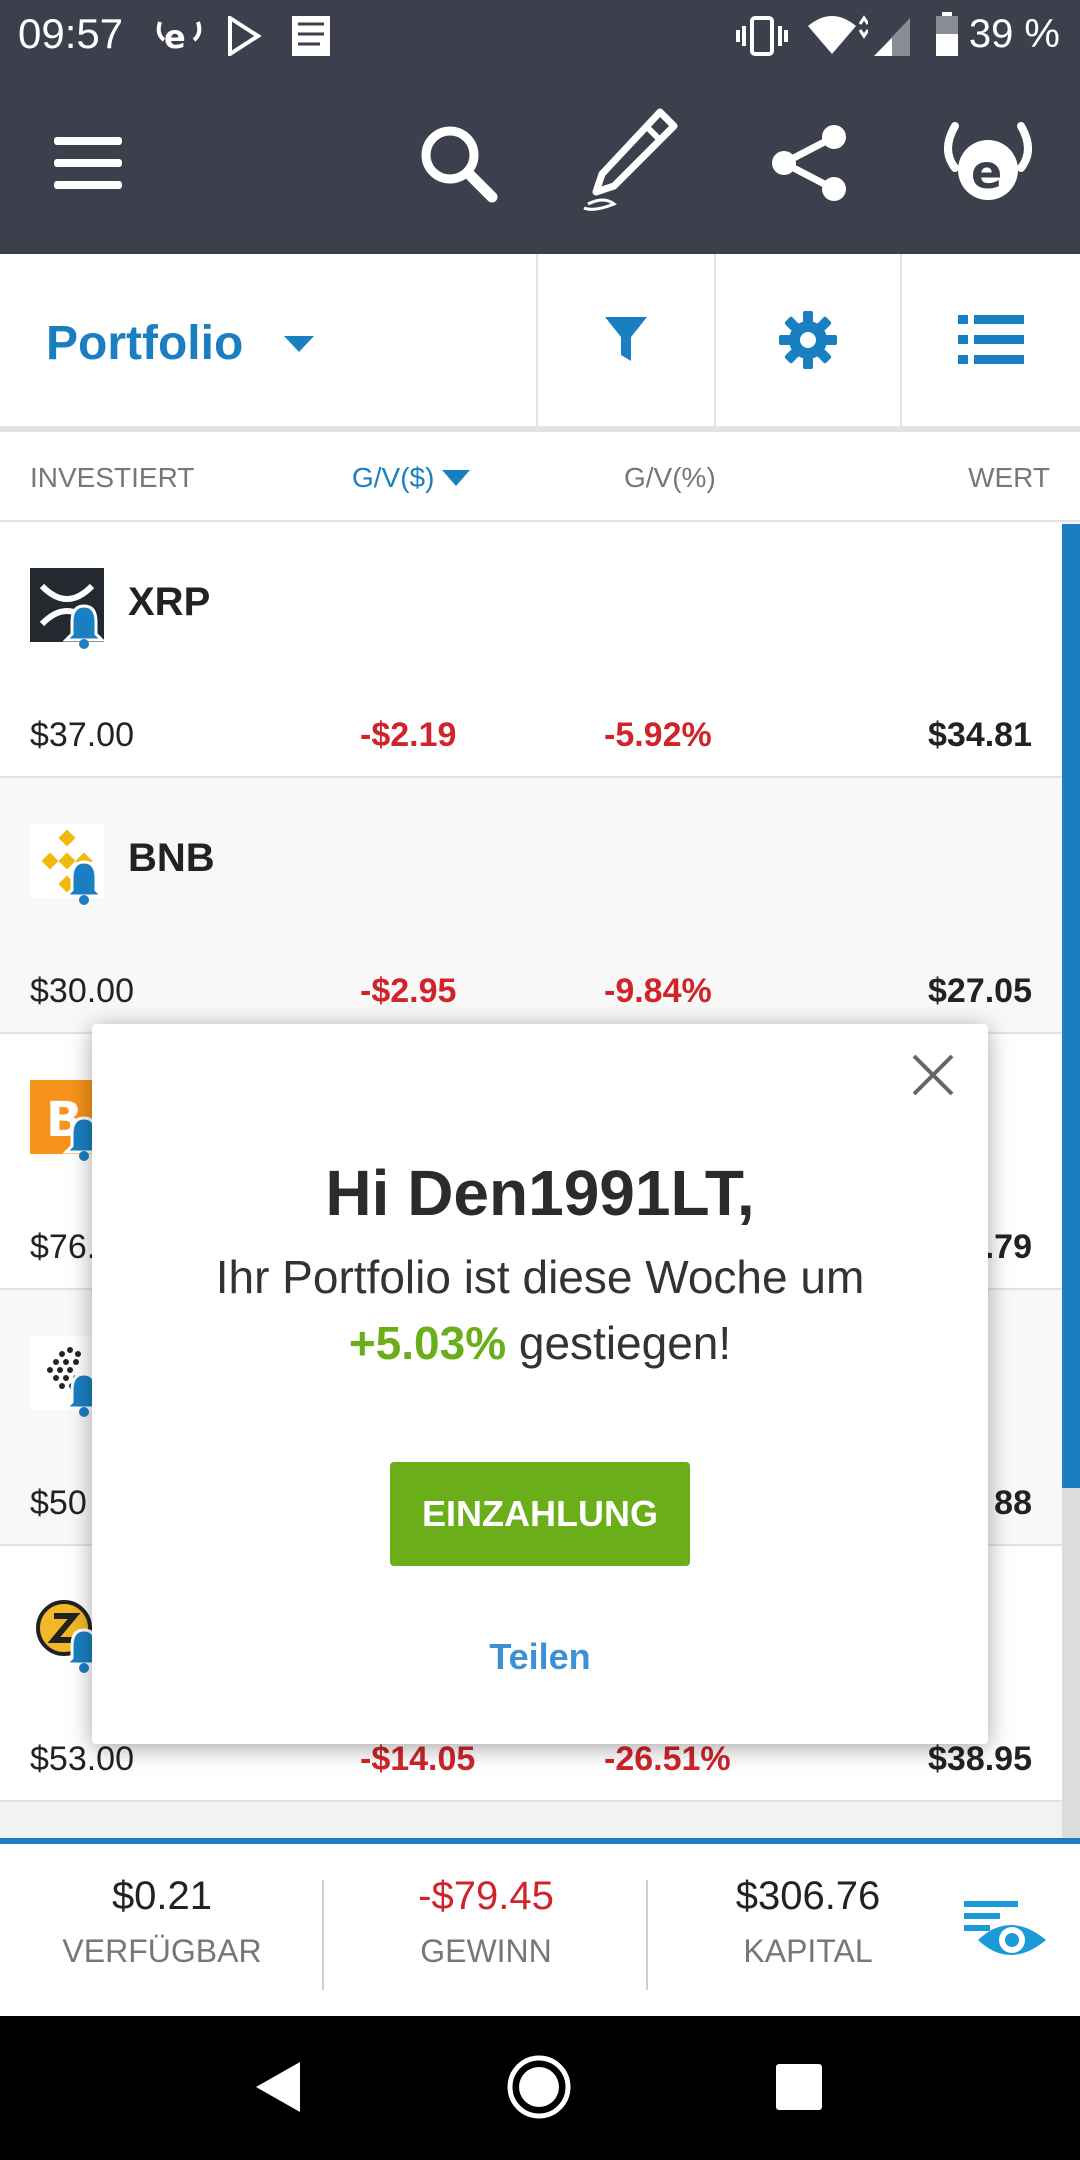 Image resolution: width=1080 pixels, height=2160 pixels. I want to click on close-icon, so click(933, 1075).